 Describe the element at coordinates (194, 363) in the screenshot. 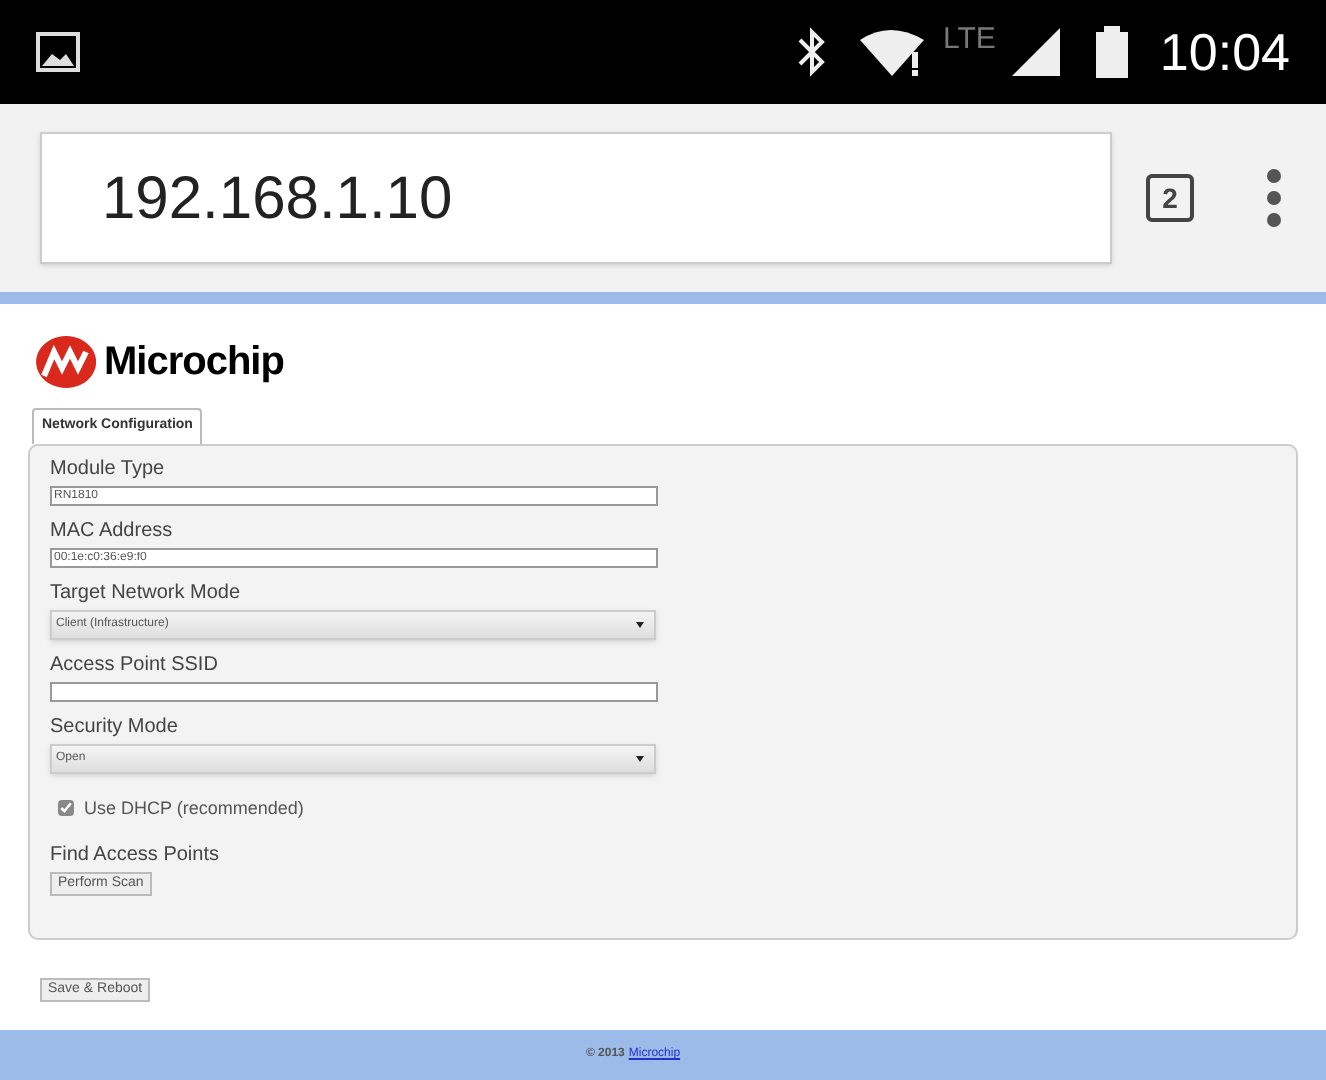

I see `logo-text: Microchip` at that location.